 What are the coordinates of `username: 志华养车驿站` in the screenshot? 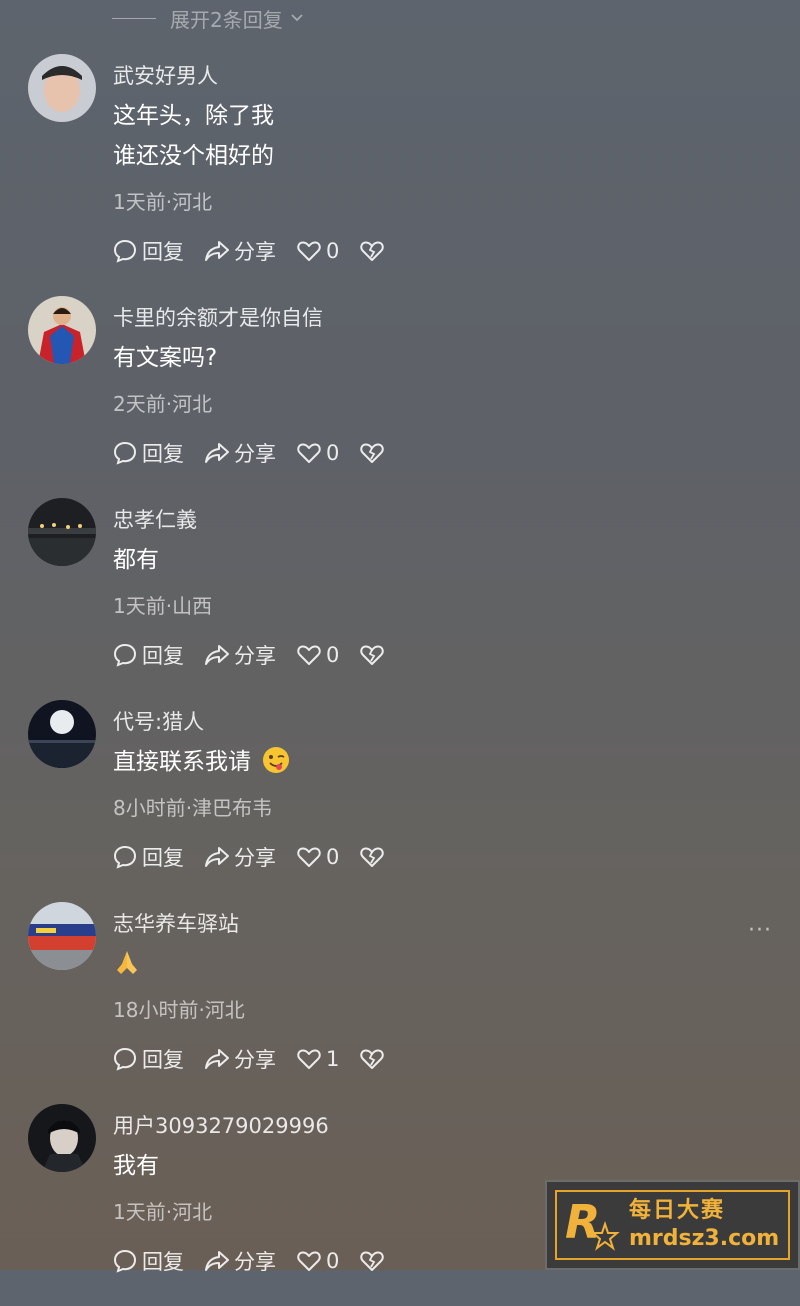 It's located at (176, 923).